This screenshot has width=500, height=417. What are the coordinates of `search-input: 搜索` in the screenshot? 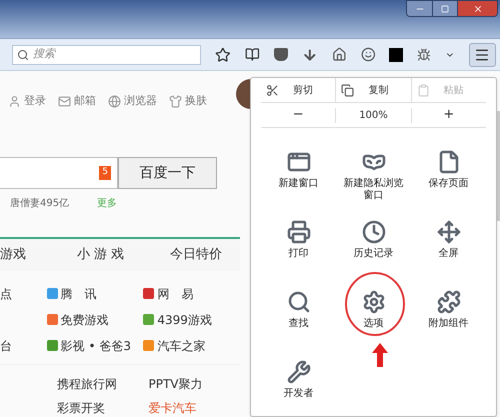 It's located at (108, 54).